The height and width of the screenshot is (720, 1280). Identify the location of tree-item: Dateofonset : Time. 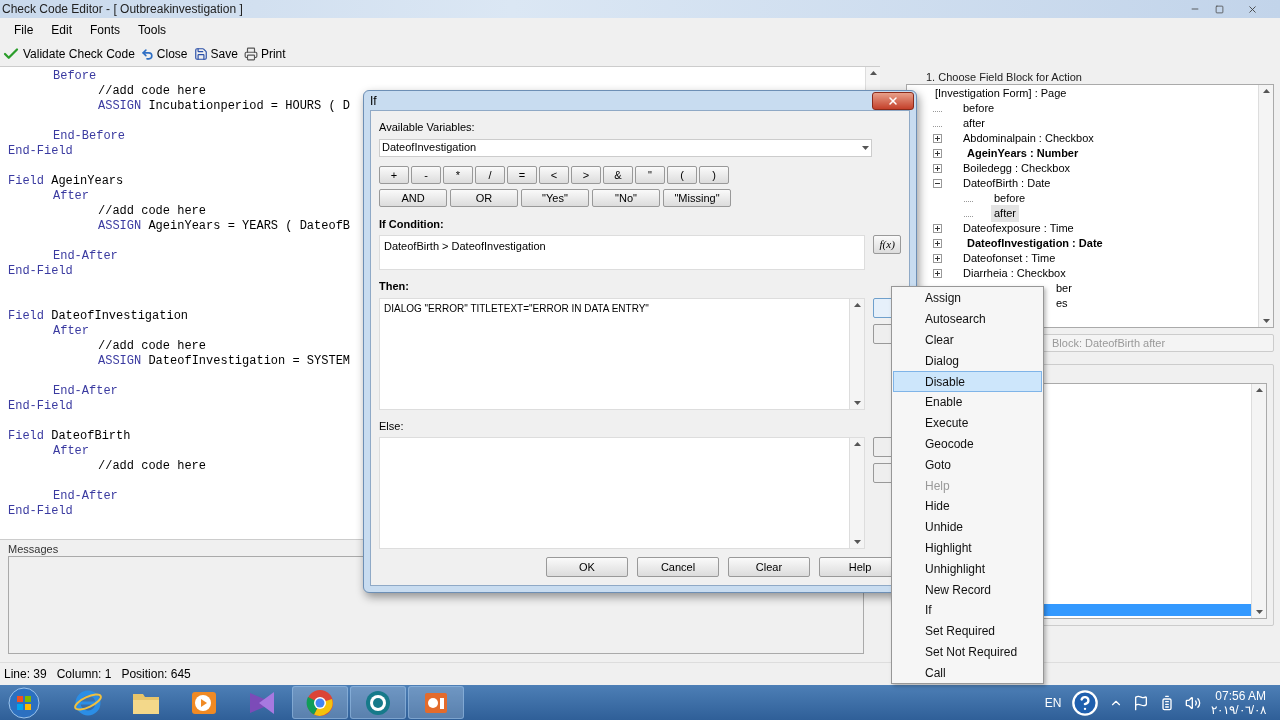
(1009, 258).